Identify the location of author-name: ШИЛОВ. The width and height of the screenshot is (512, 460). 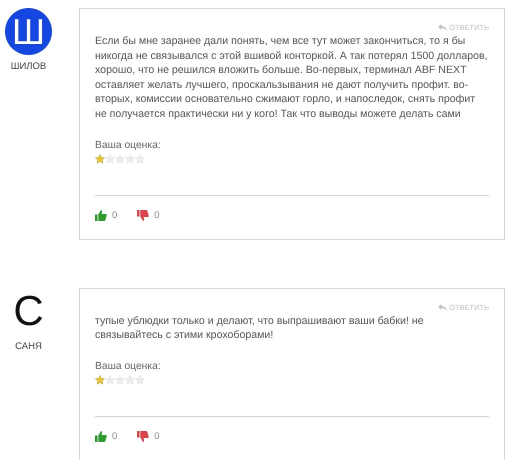
(28, 66).